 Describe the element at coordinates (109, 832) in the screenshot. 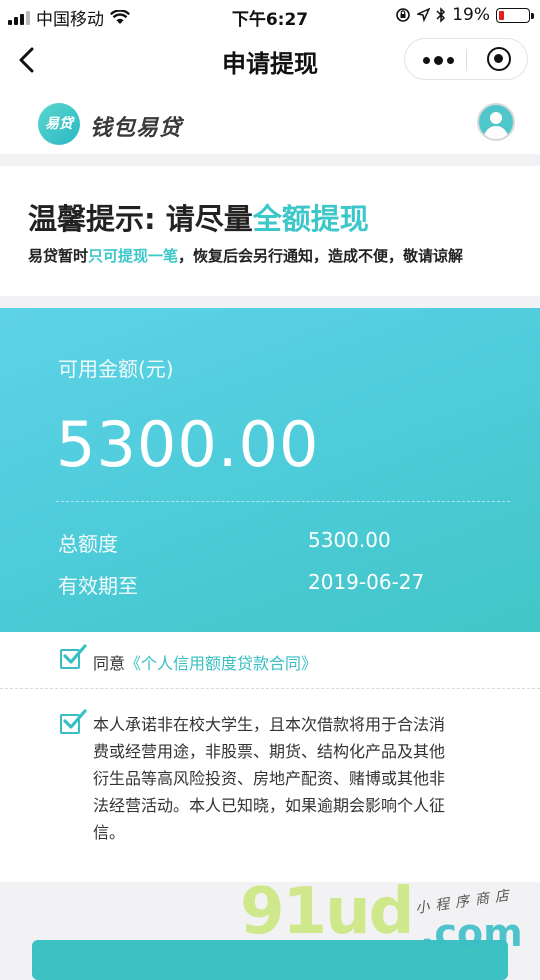

I see `promise-line: 信。` at that location.